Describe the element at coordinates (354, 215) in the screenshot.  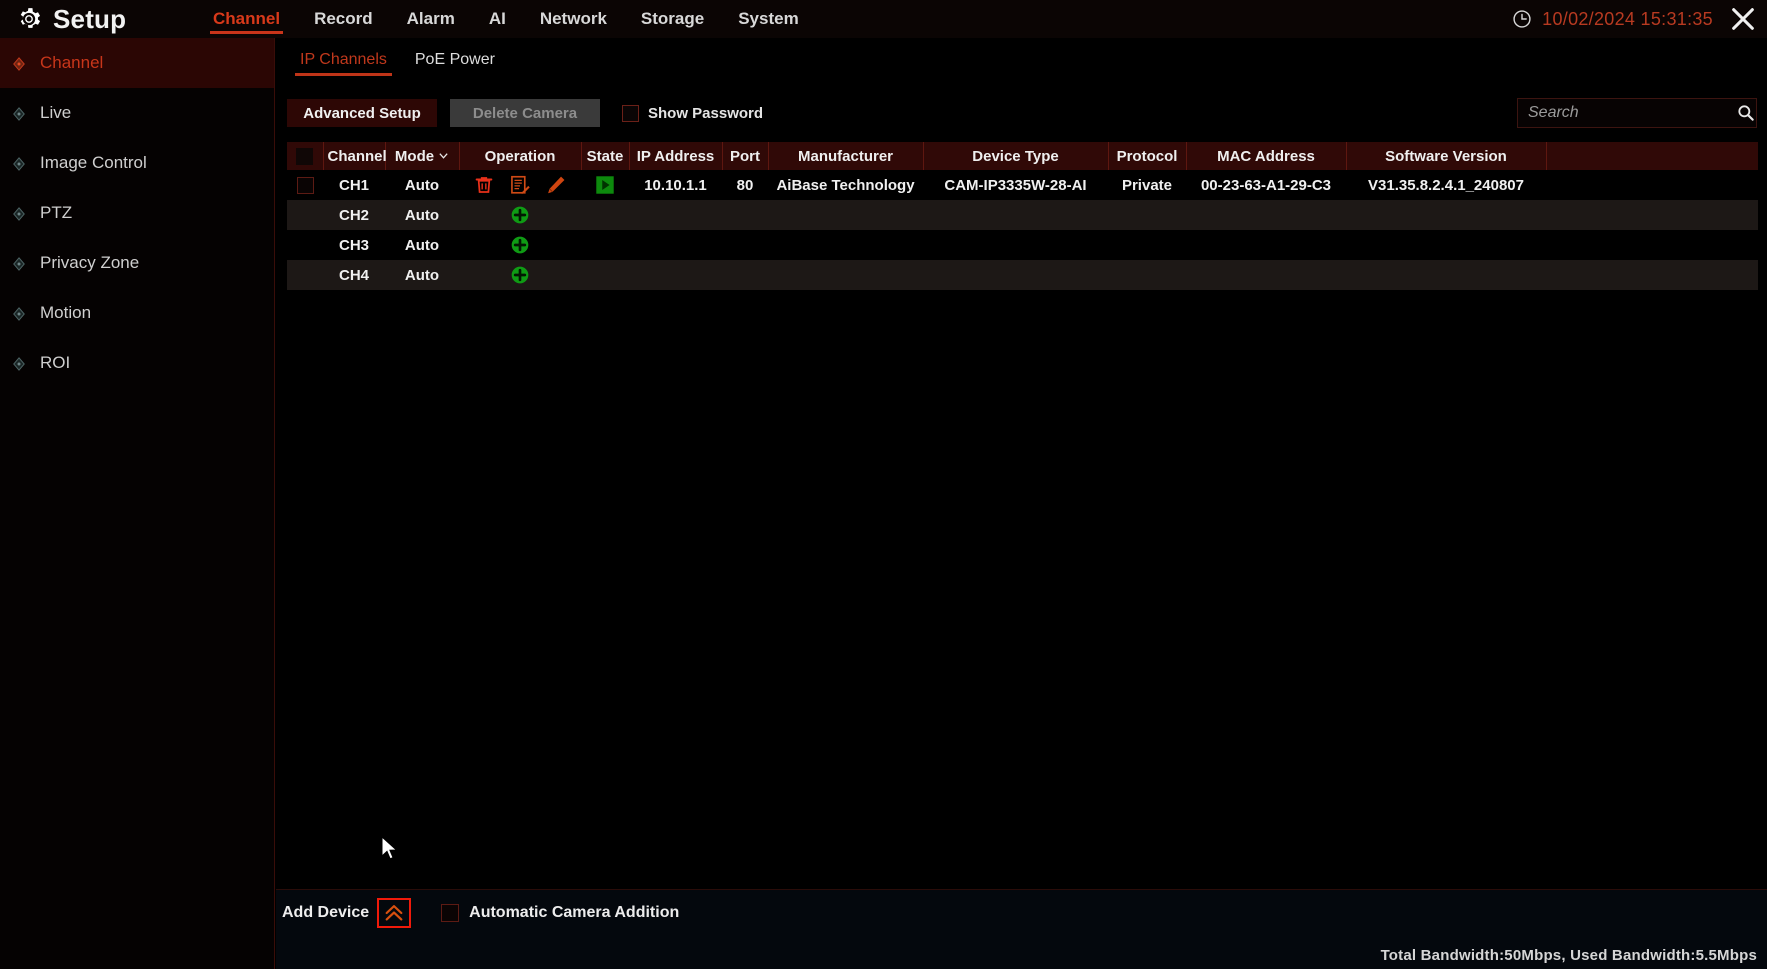
I see `cell-channel: CH2` at that location.